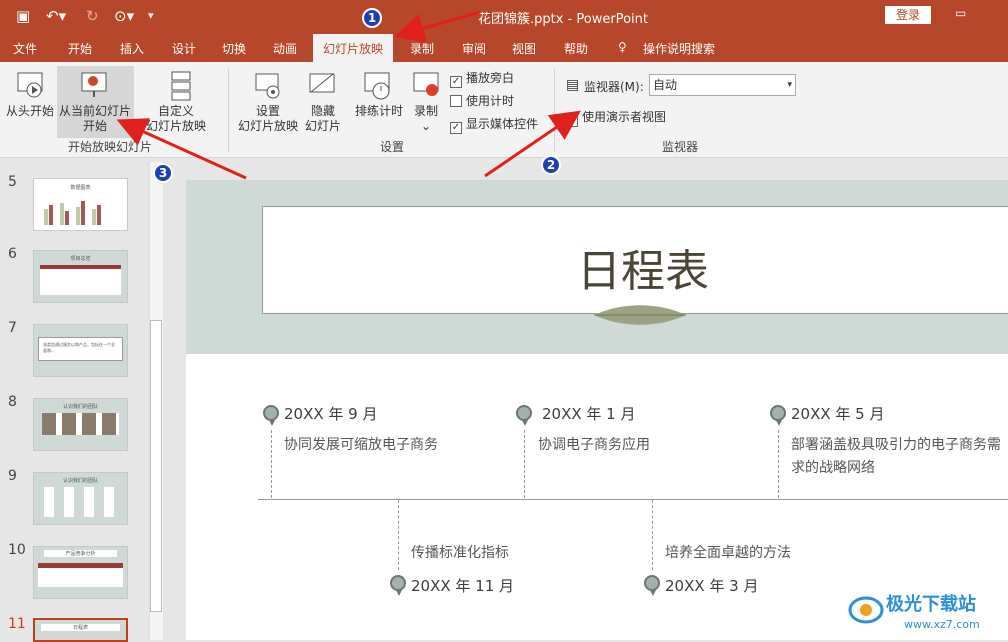  I want to click on show-media-checkbox: ✓ 显示媒体控件, so click(494, 124).